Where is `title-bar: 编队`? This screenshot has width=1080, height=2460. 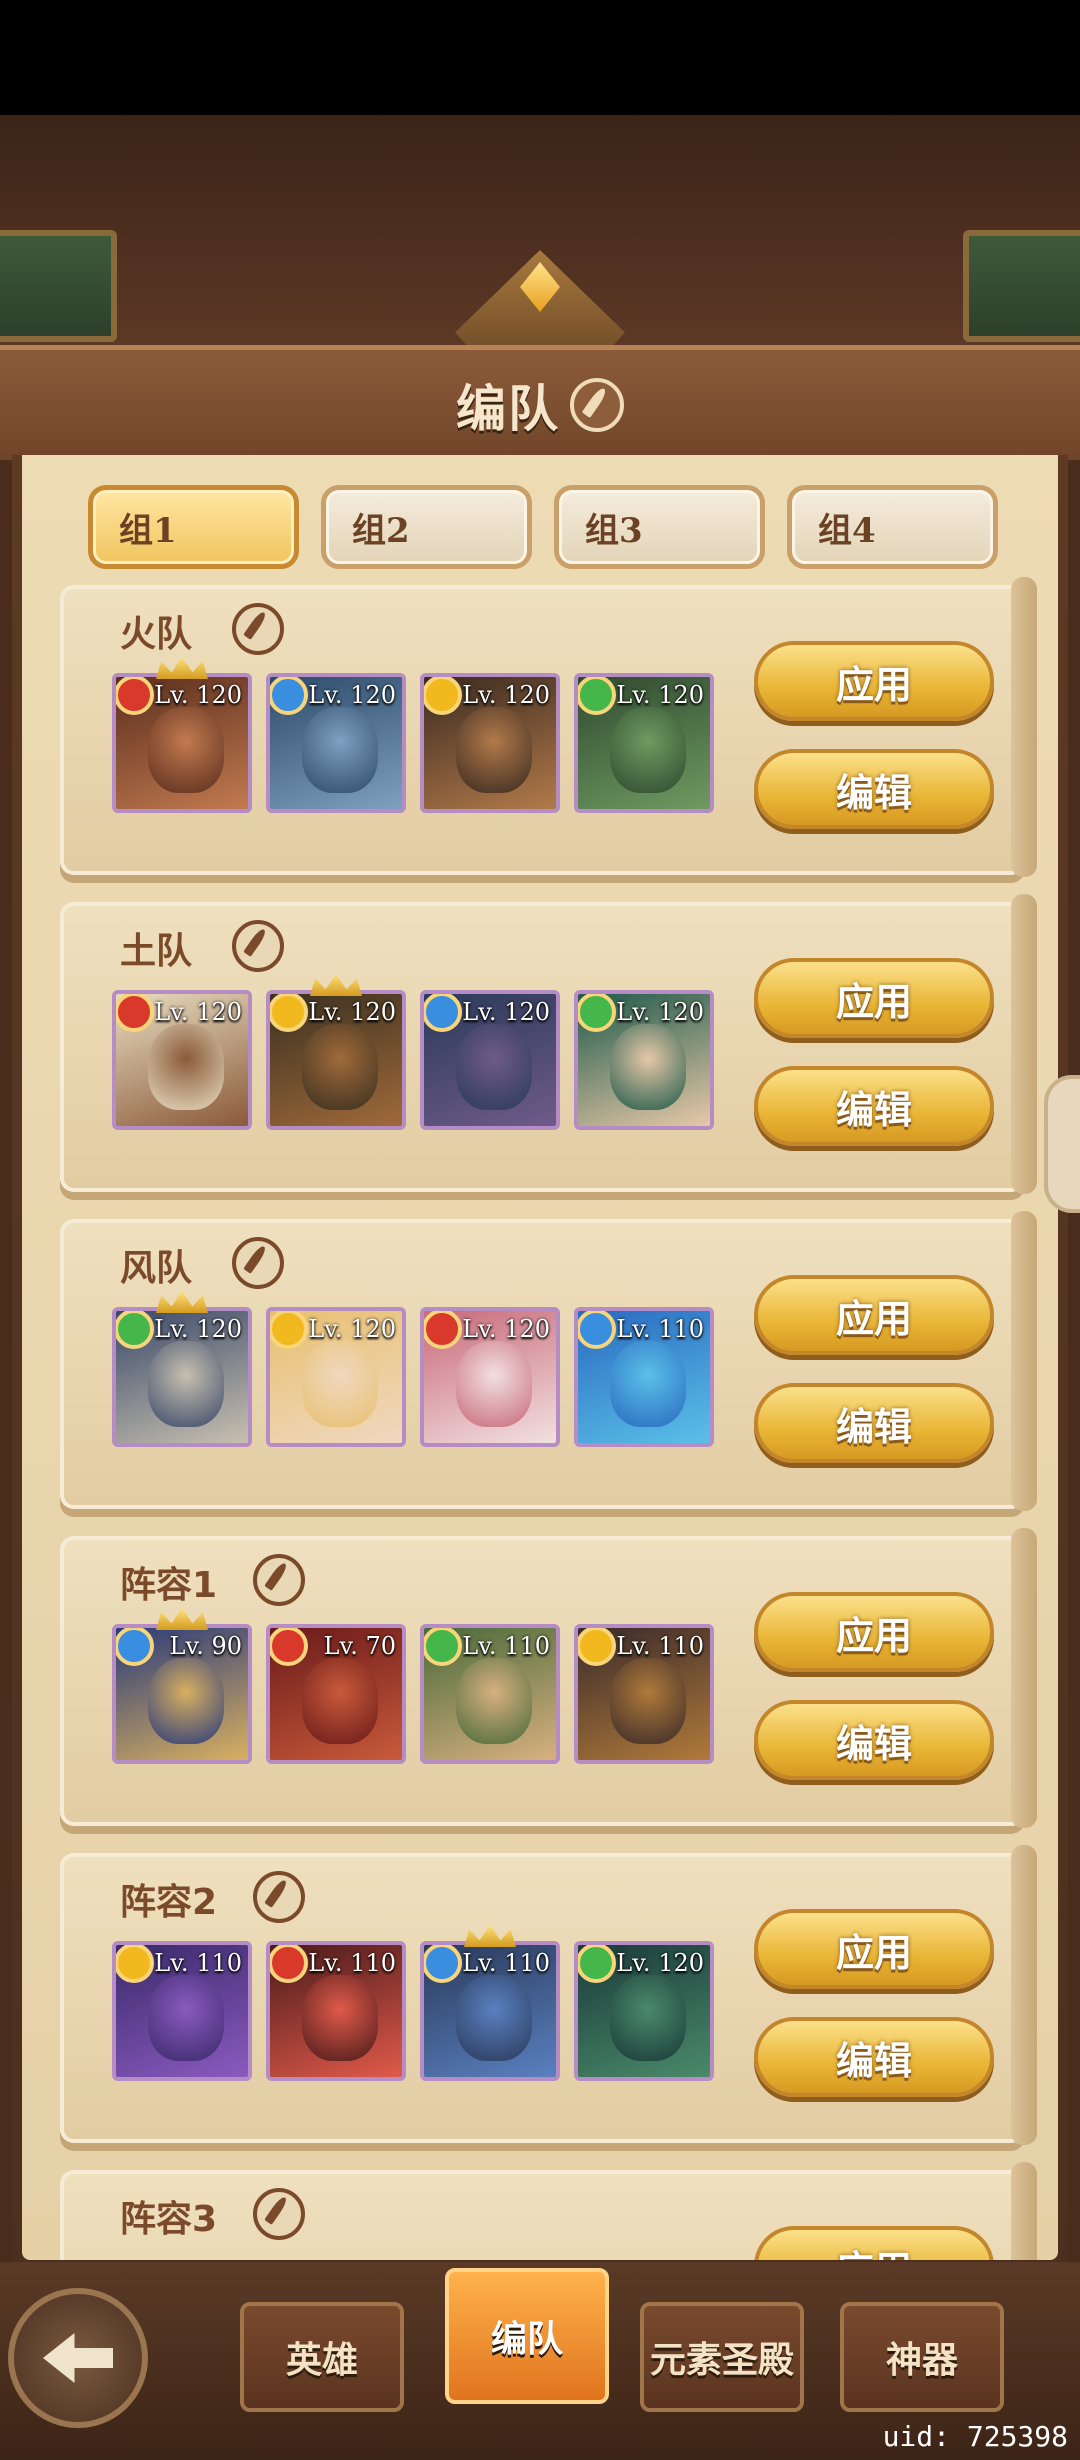
title-bar: 编队 is located at coordinates (540, 405).